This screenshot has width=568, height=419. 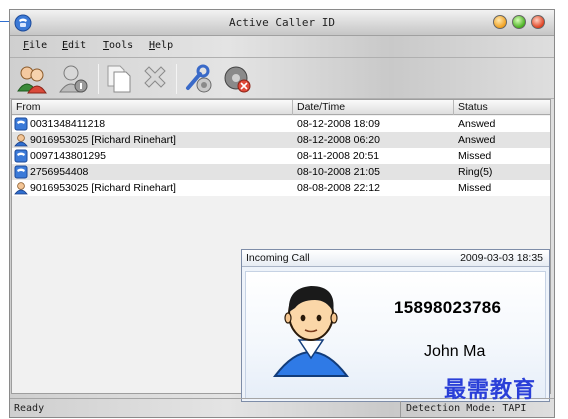 What do you see at coordinates (152, 107) in the screenshot?
I see `column-from: From` at bounding box center [152, 107].